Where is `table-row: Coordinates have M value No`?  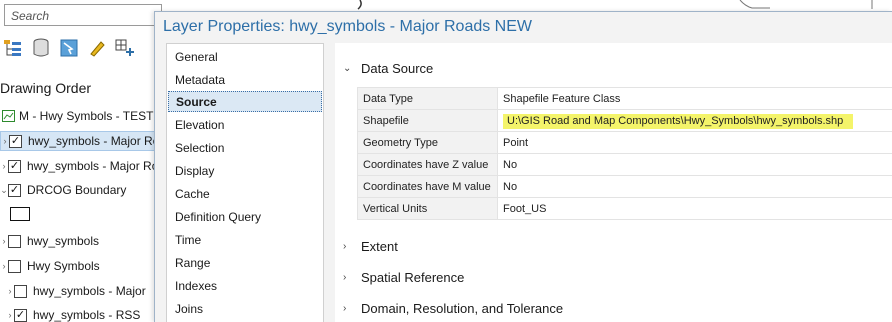 table-row: Coordinates have M value No is located at coordinates (624, 186).